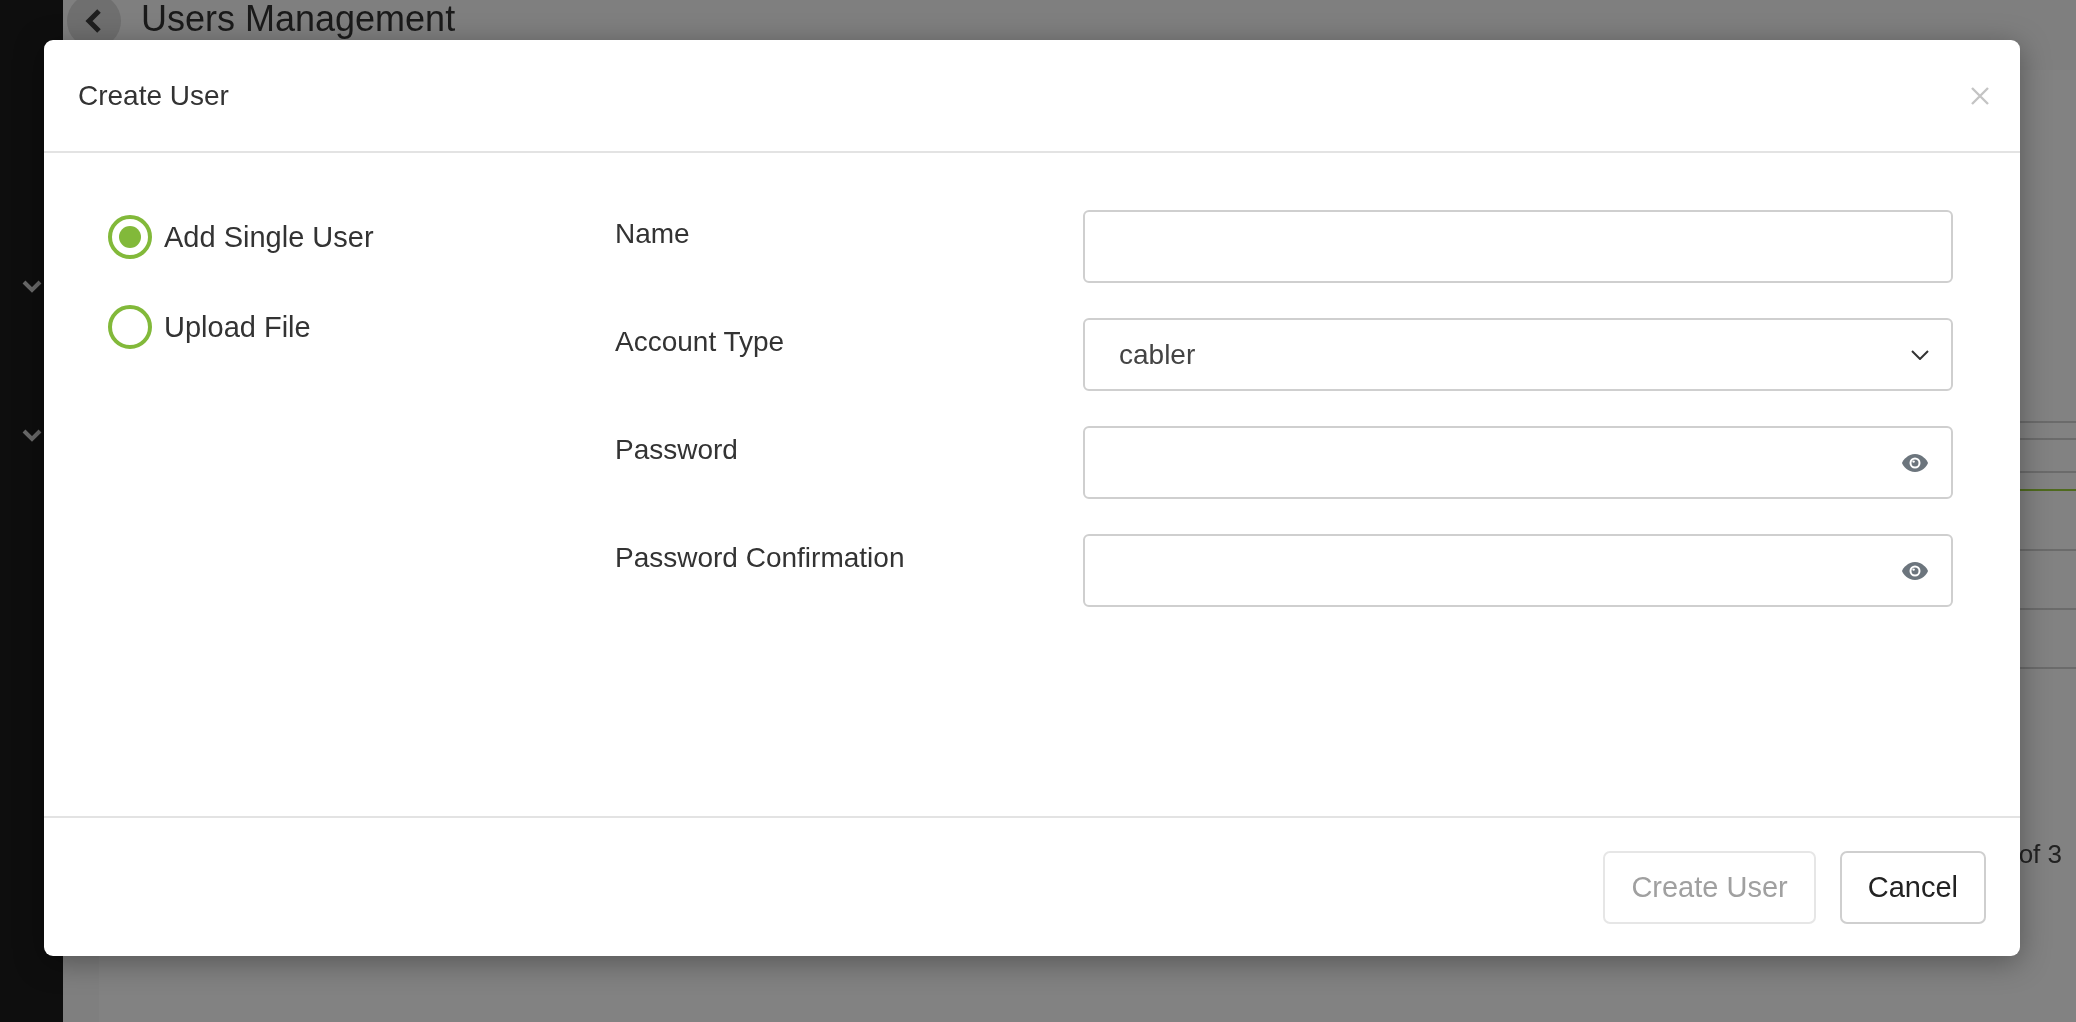 This screenshot has height=1022, width=2076. I want to click on chevron-left-icon, so click(94, 21).